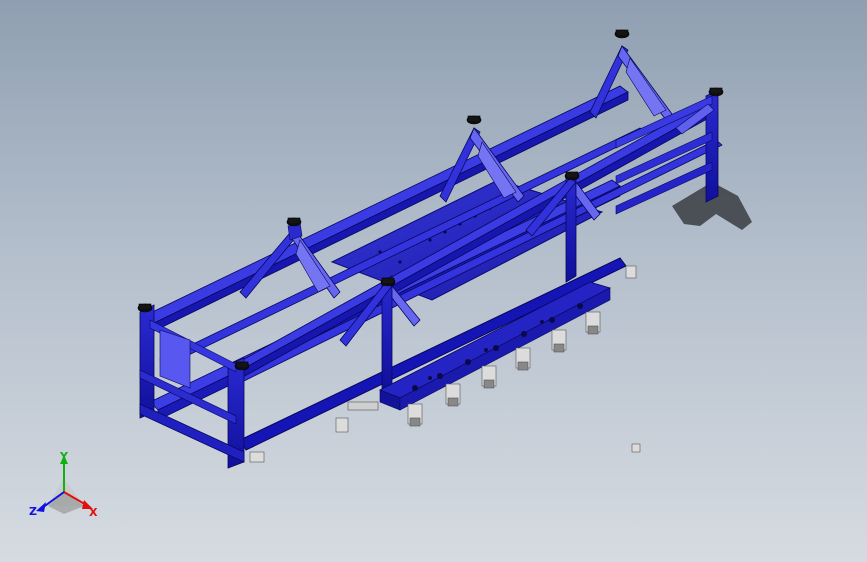  I want to click on z-axis-label: Z, so click(33, 511).